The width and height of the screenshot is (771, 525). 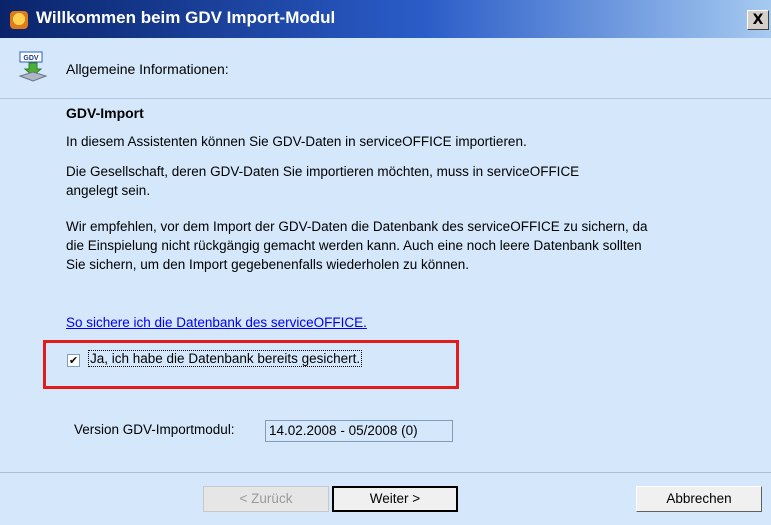 I want to click on cancel-button: Abbrechen, so click(x=699, y=499).